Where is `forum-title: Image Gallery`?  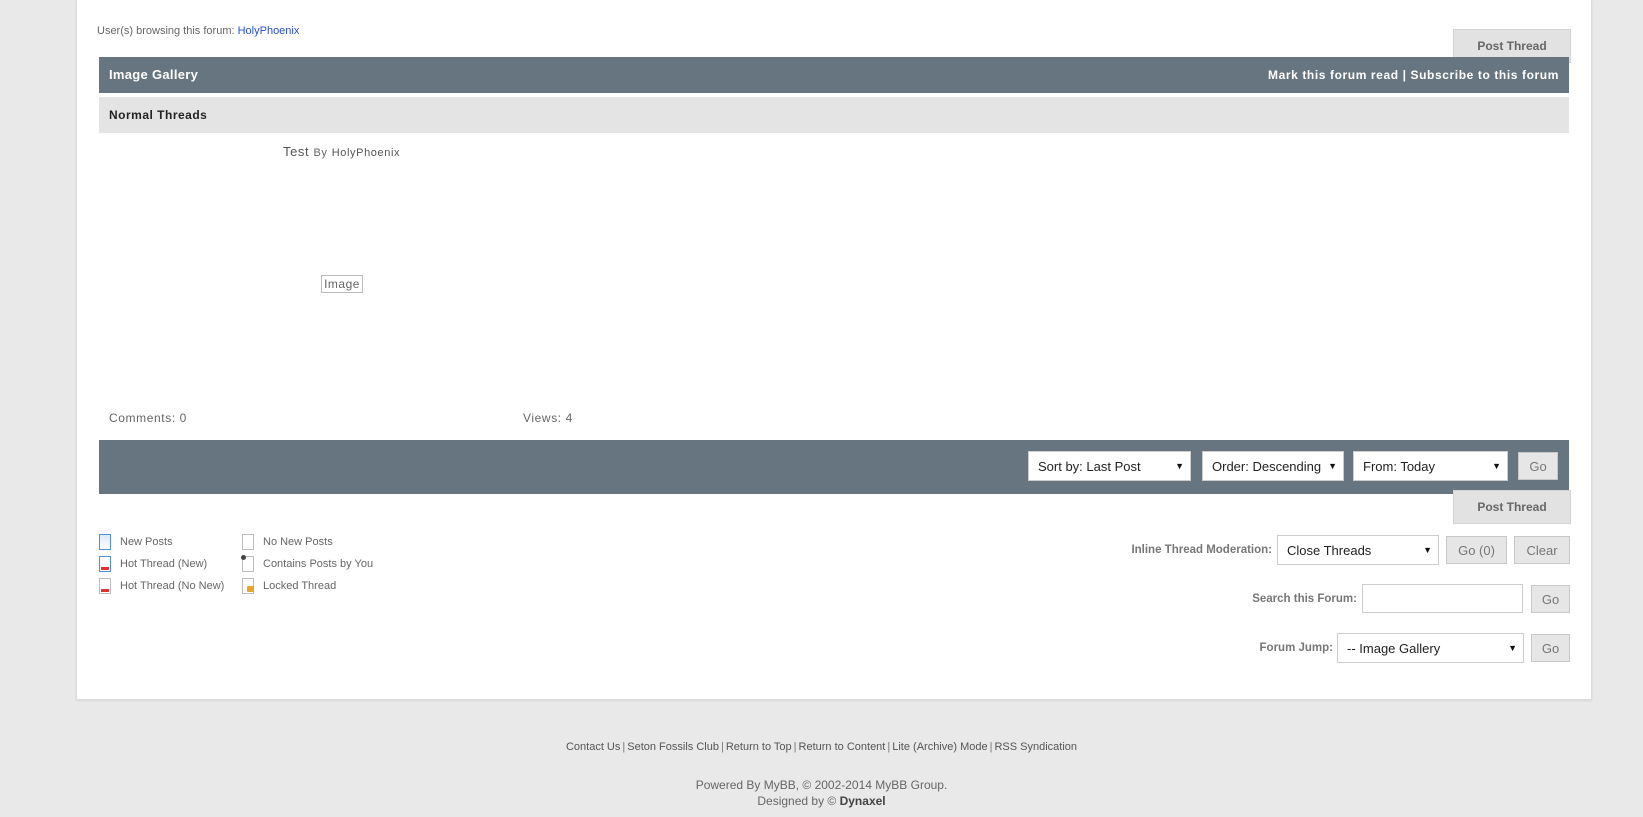 forum-title: Image Gallery is located at coordinates (154, 74).